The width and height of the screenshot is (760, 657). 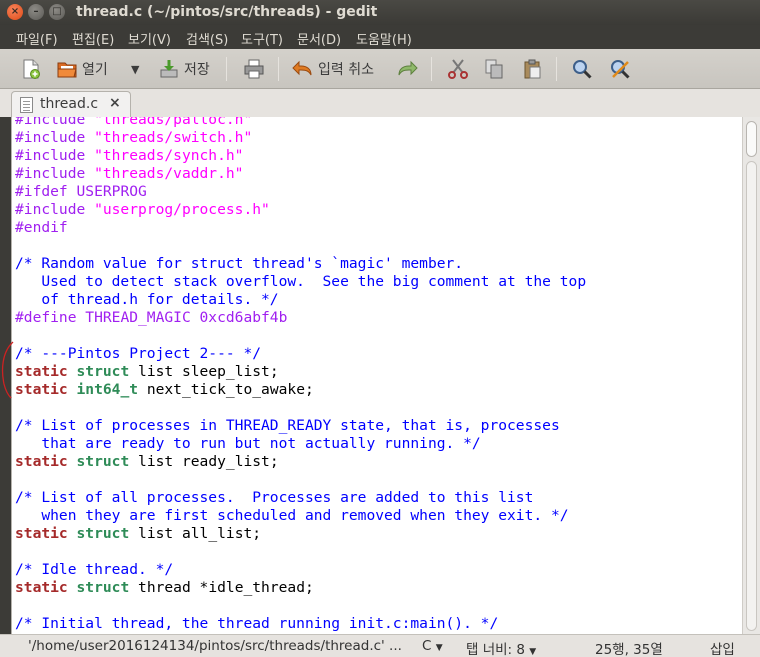 I want to click on save-button: 저장, so click(x=184, y=69).